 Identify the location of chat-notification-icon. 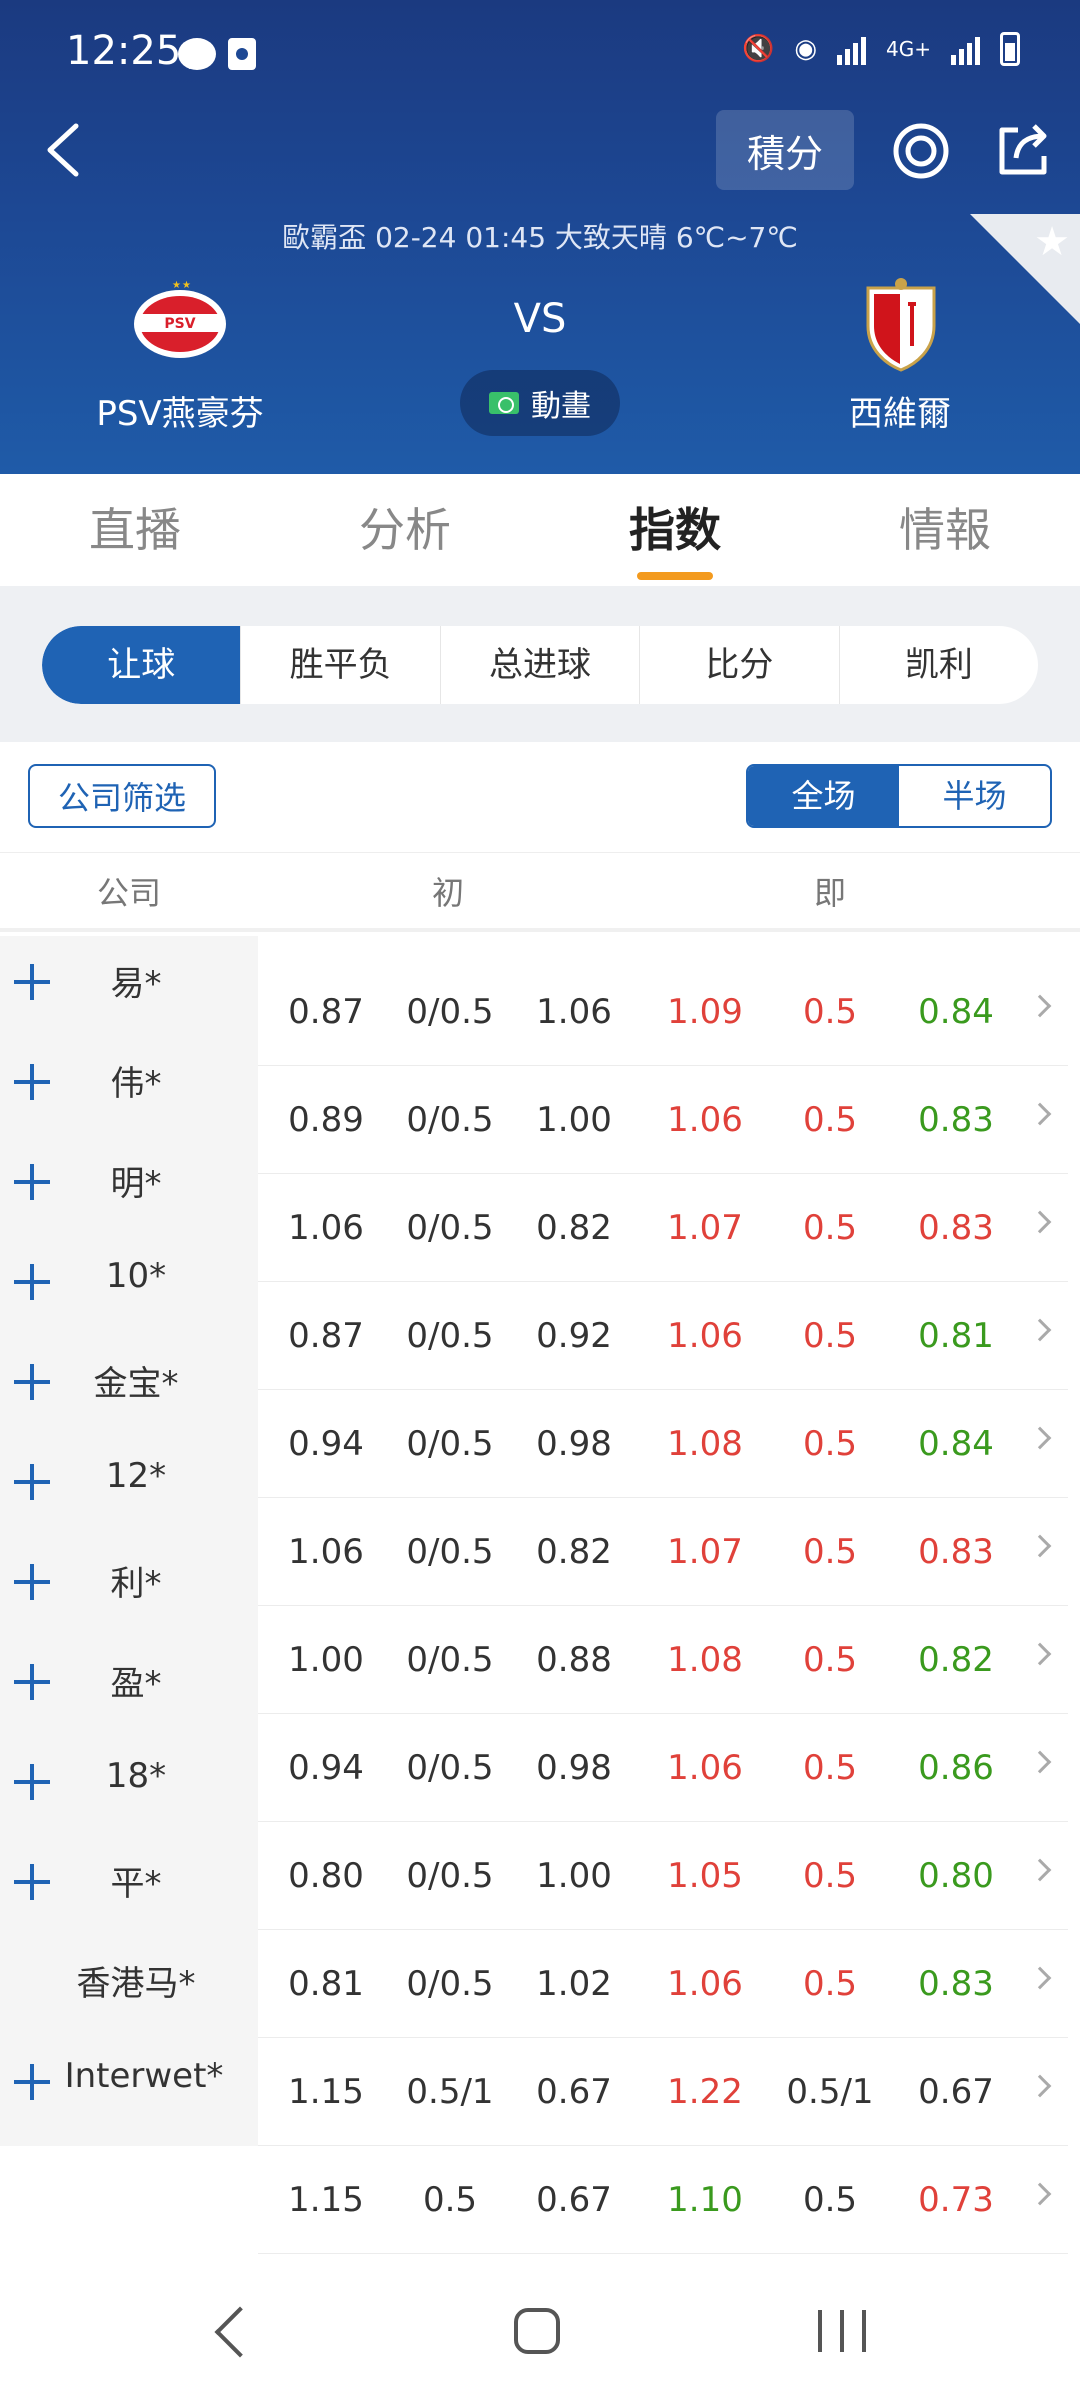
(197, 54).